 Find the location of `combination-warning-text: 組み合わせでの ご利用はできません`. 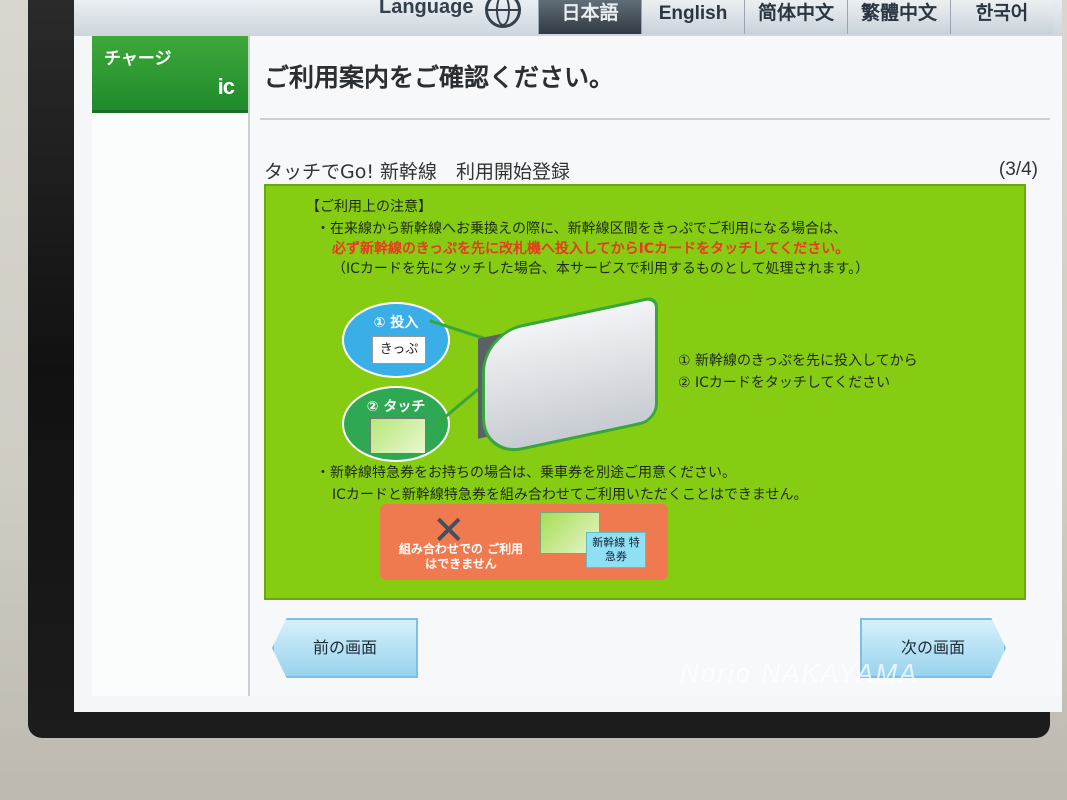

combination-warning-text: 組み合わせでの ご利用はできません is located at coordinates (461, 556).